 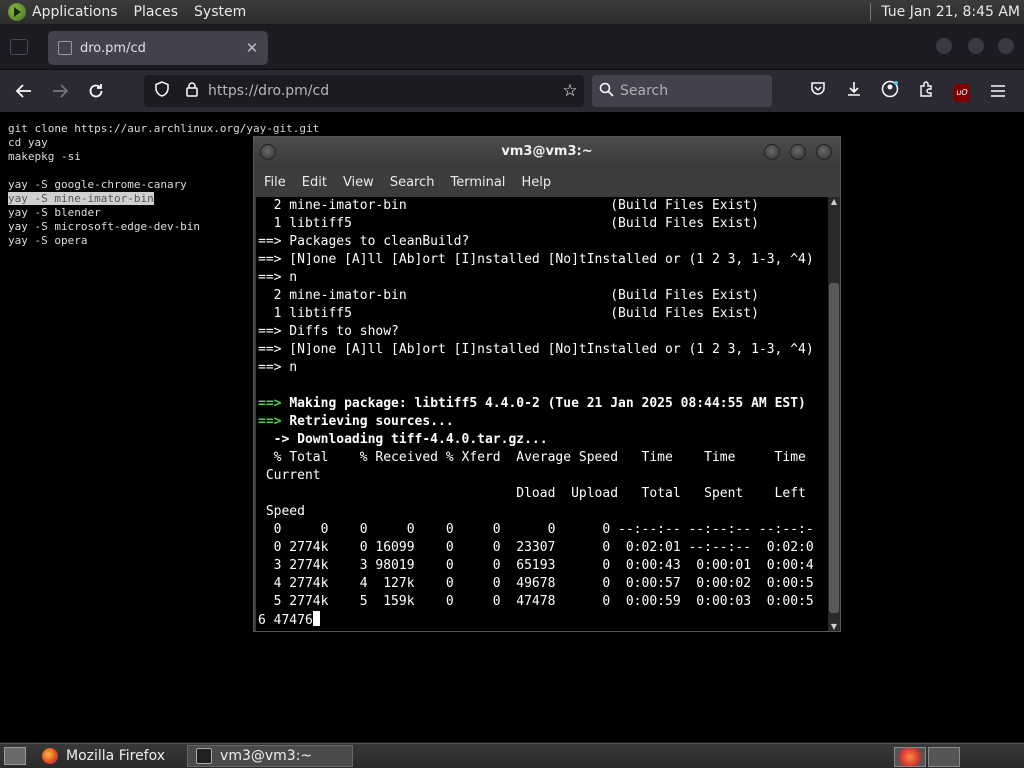 I want to click on reload-icon, so click(x=96, y=91).